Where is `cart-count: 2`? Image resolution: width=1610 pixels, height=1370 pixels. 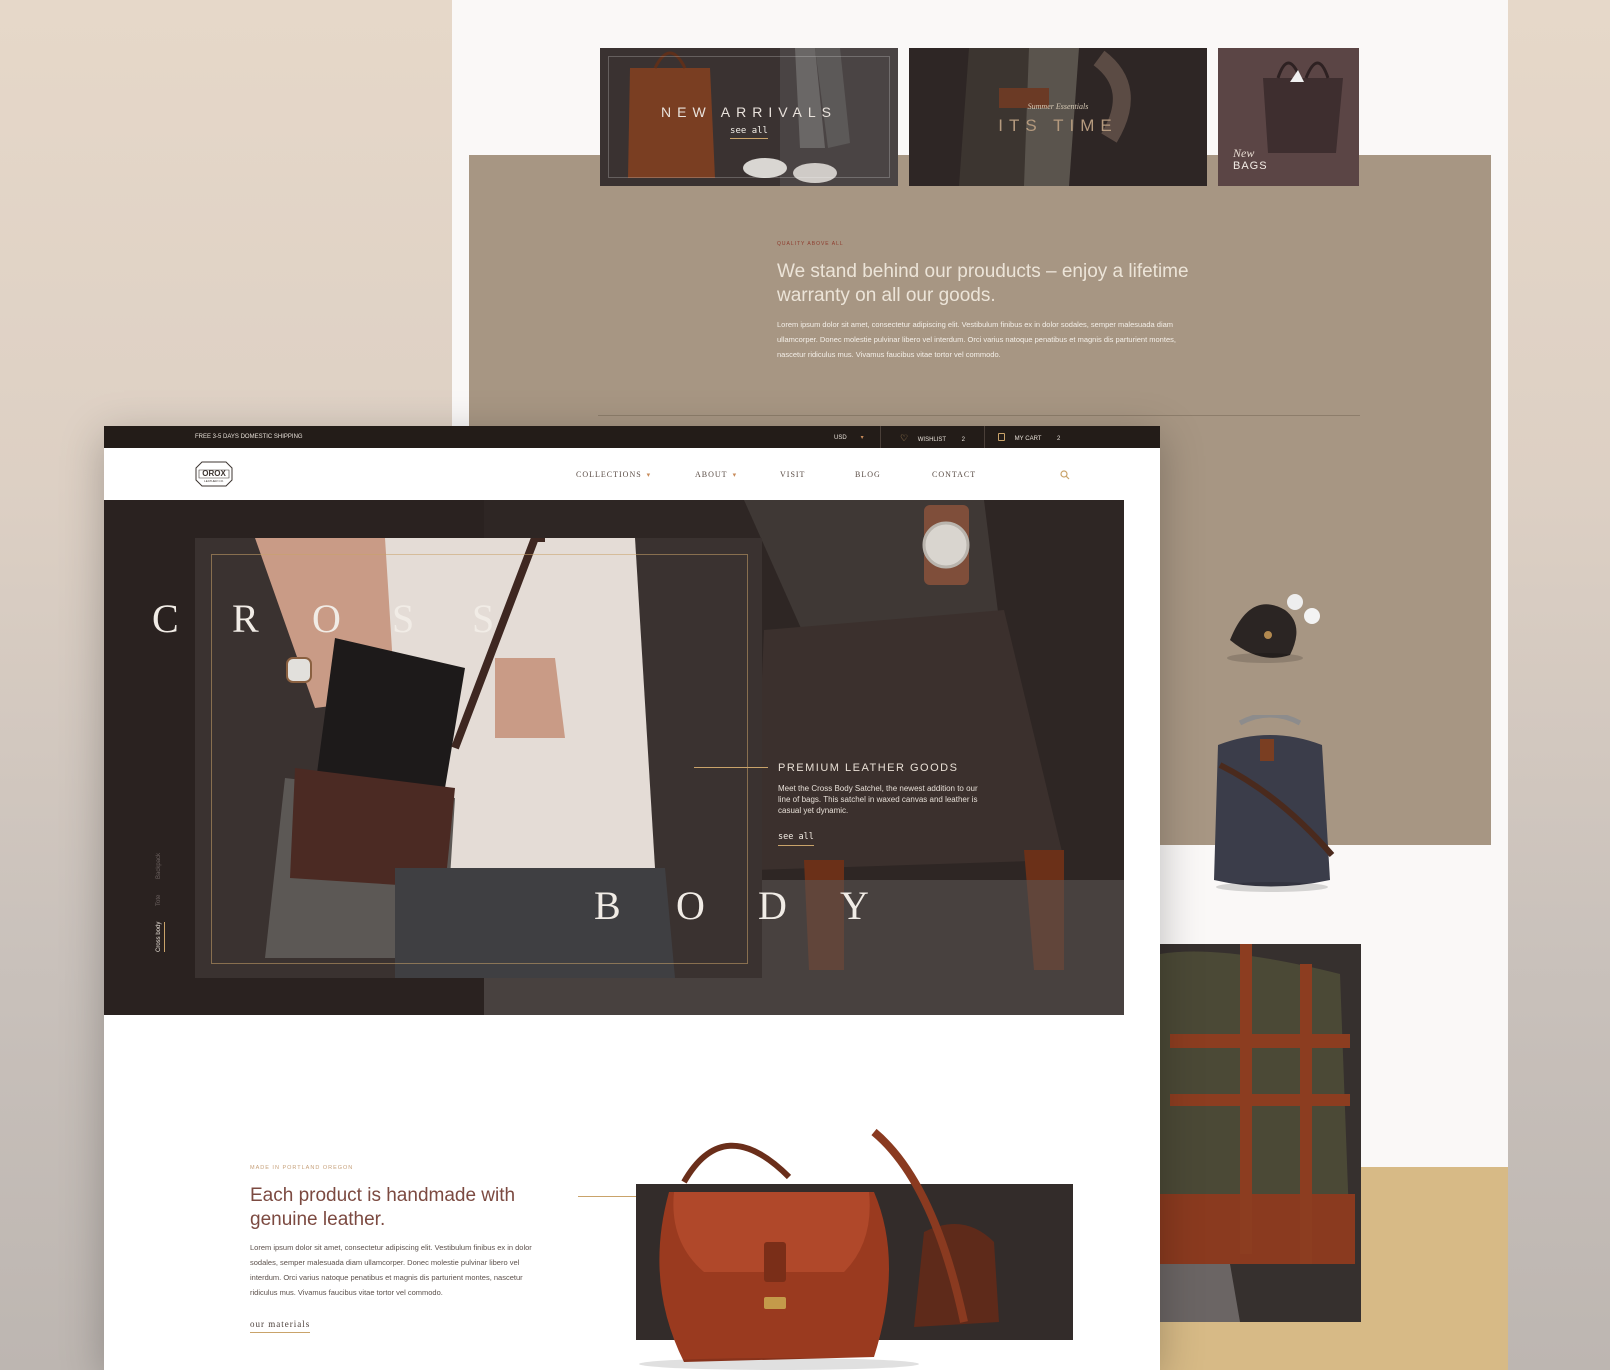
cart-count: 2 is located at coordinates (1059, 439).